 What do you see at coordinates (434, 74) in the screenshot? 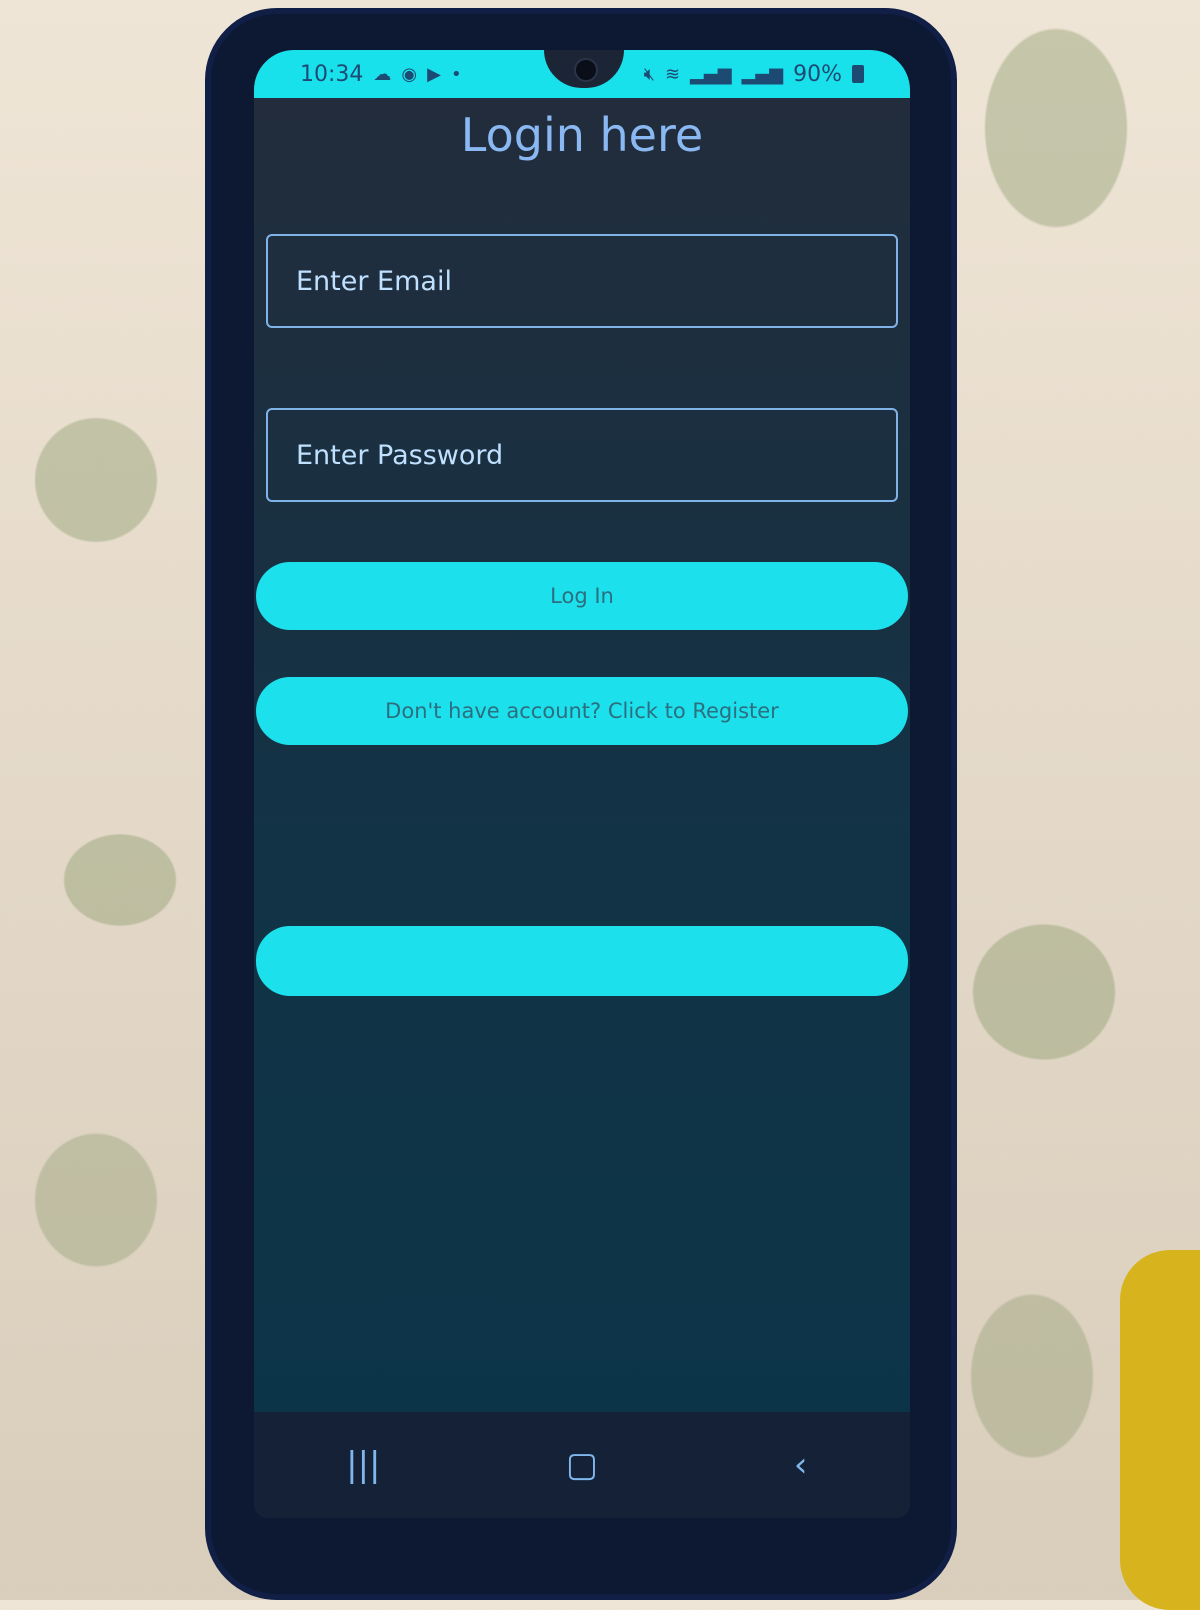
I see `youtube-icon: ▶` at bounding box center [434, 74].